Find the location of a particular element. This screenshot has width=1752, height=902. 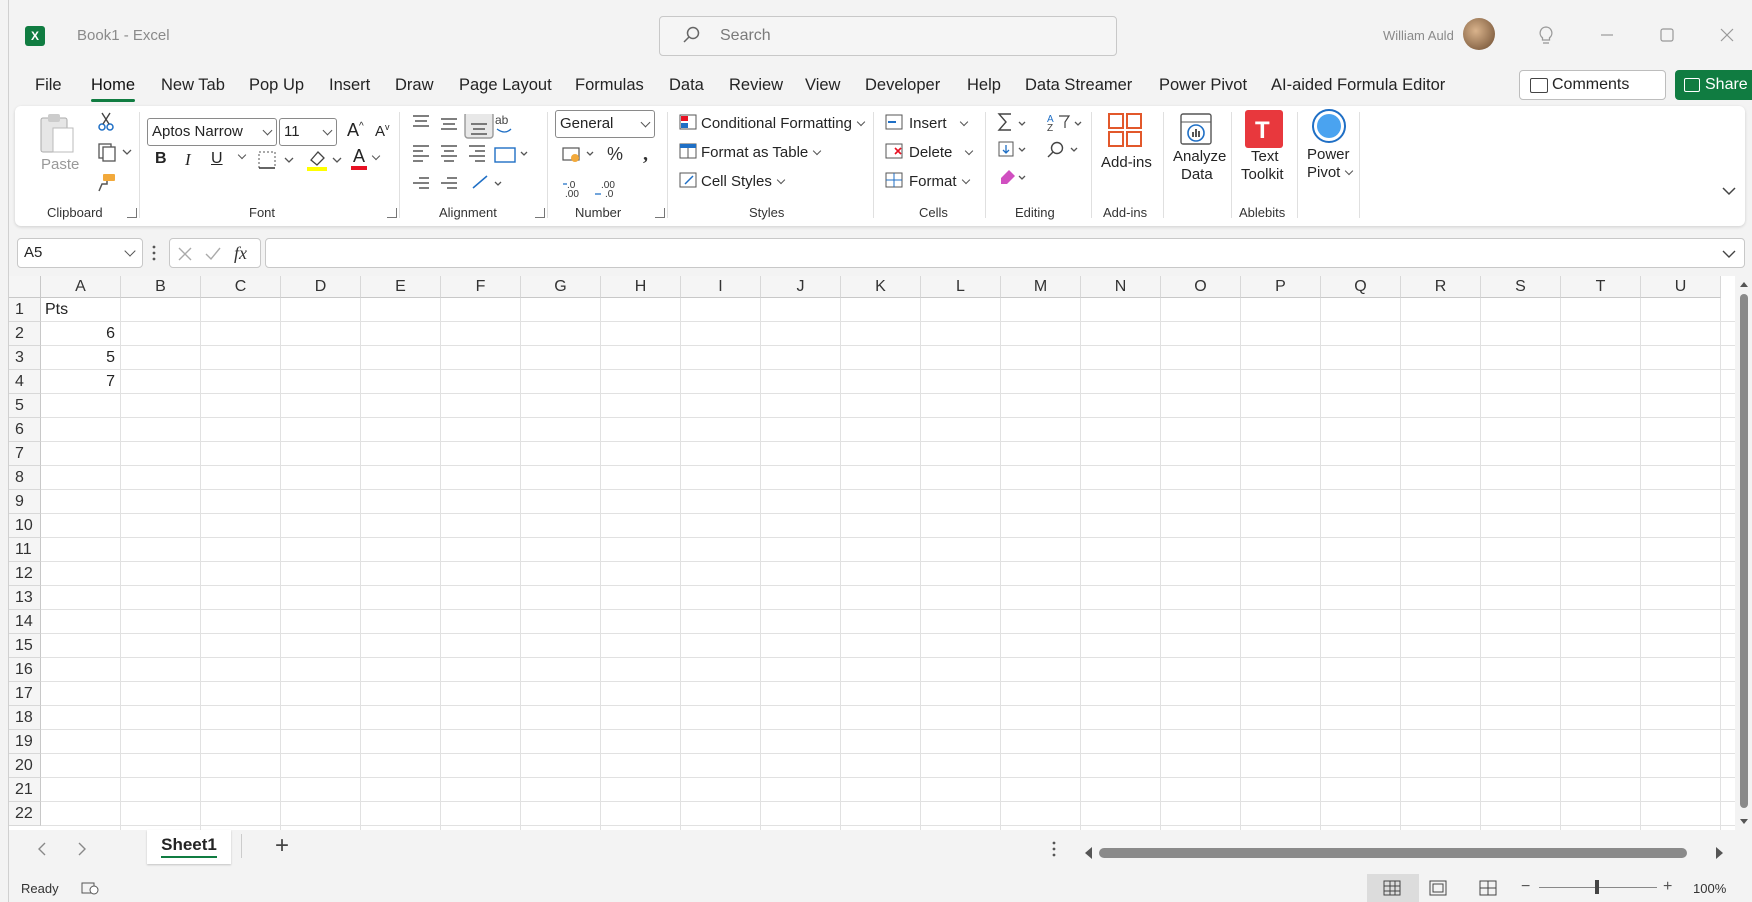

text-toolkit-icon: T is located at coordinates (1264, 129).